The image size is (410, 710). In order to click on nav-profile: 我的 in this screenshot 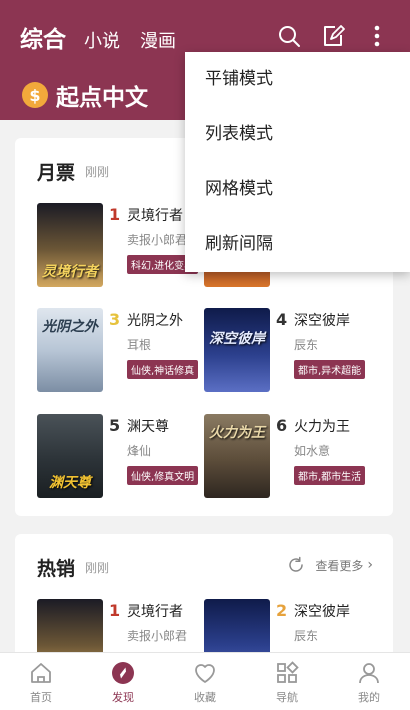, I will do `click(369, 681)`.